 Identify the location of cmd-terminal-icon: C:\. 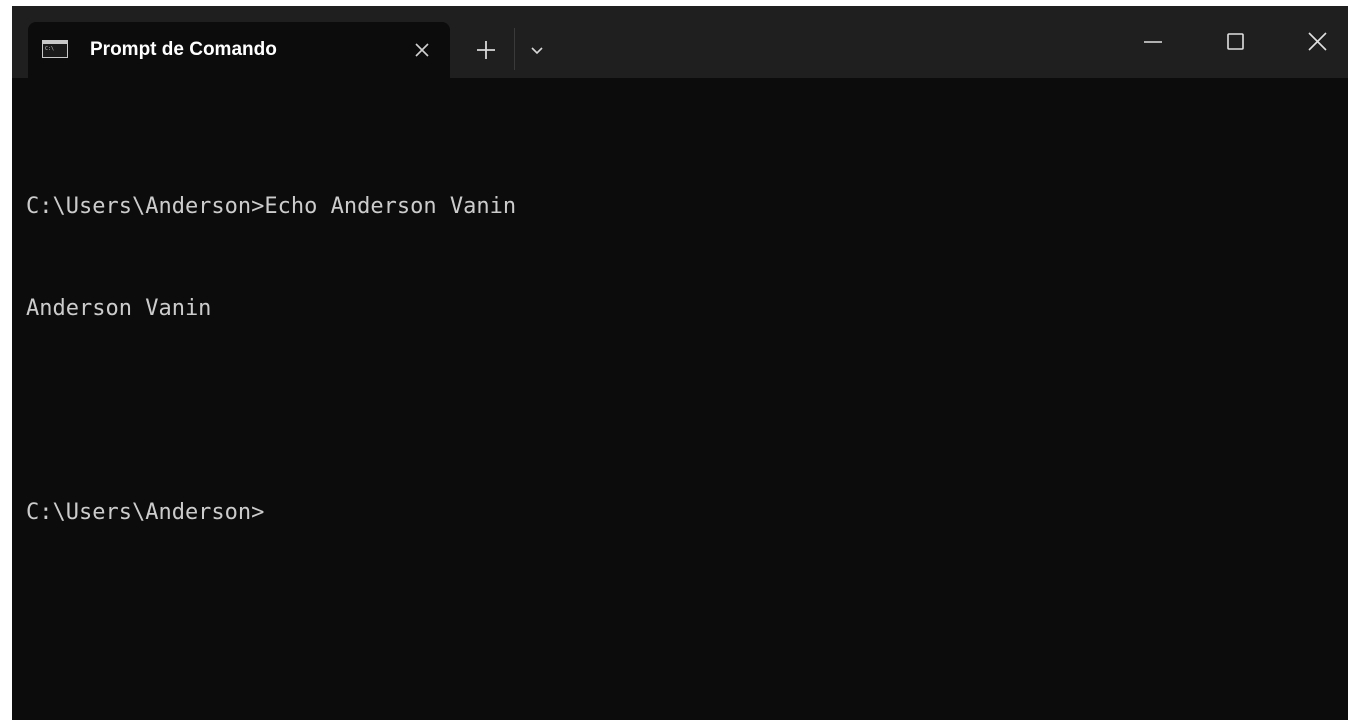
(55, 49).